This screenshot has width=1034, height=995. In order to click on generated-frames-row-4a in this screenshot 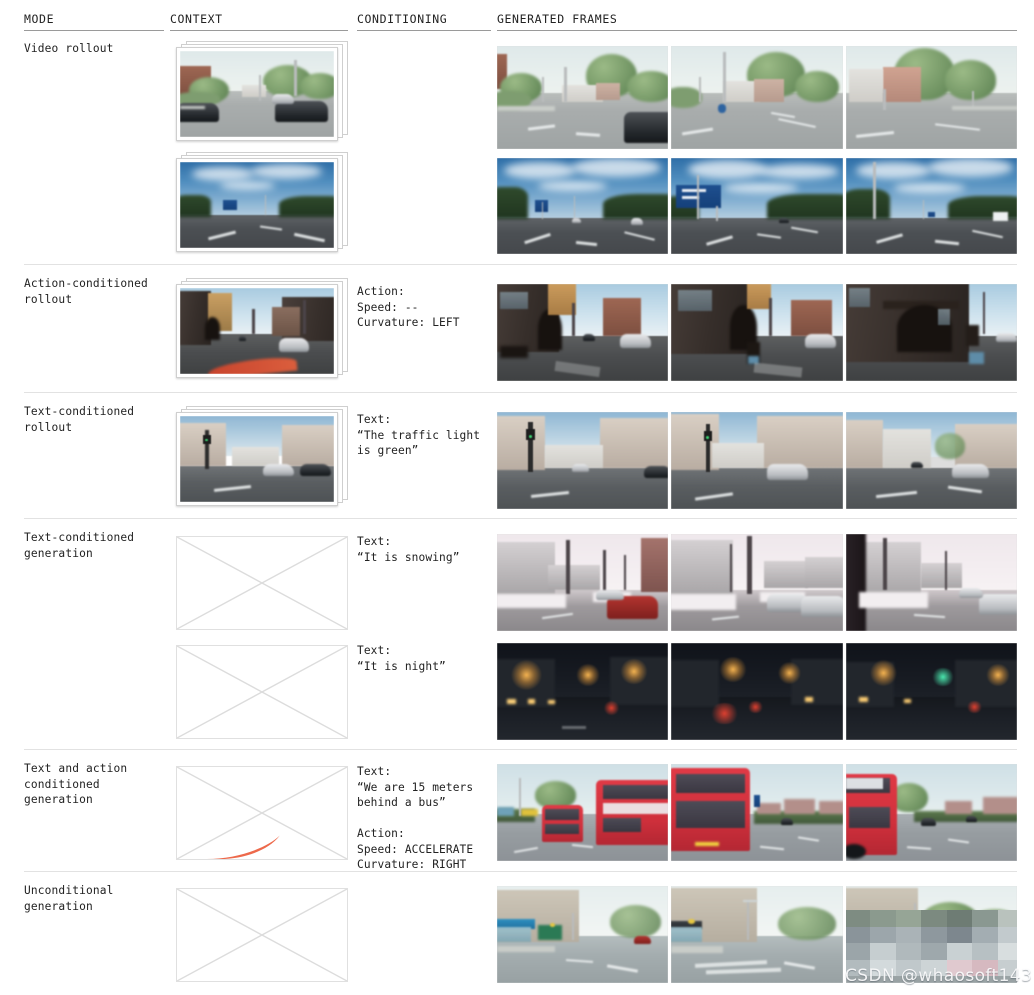, I will do `click(757, 582)`.